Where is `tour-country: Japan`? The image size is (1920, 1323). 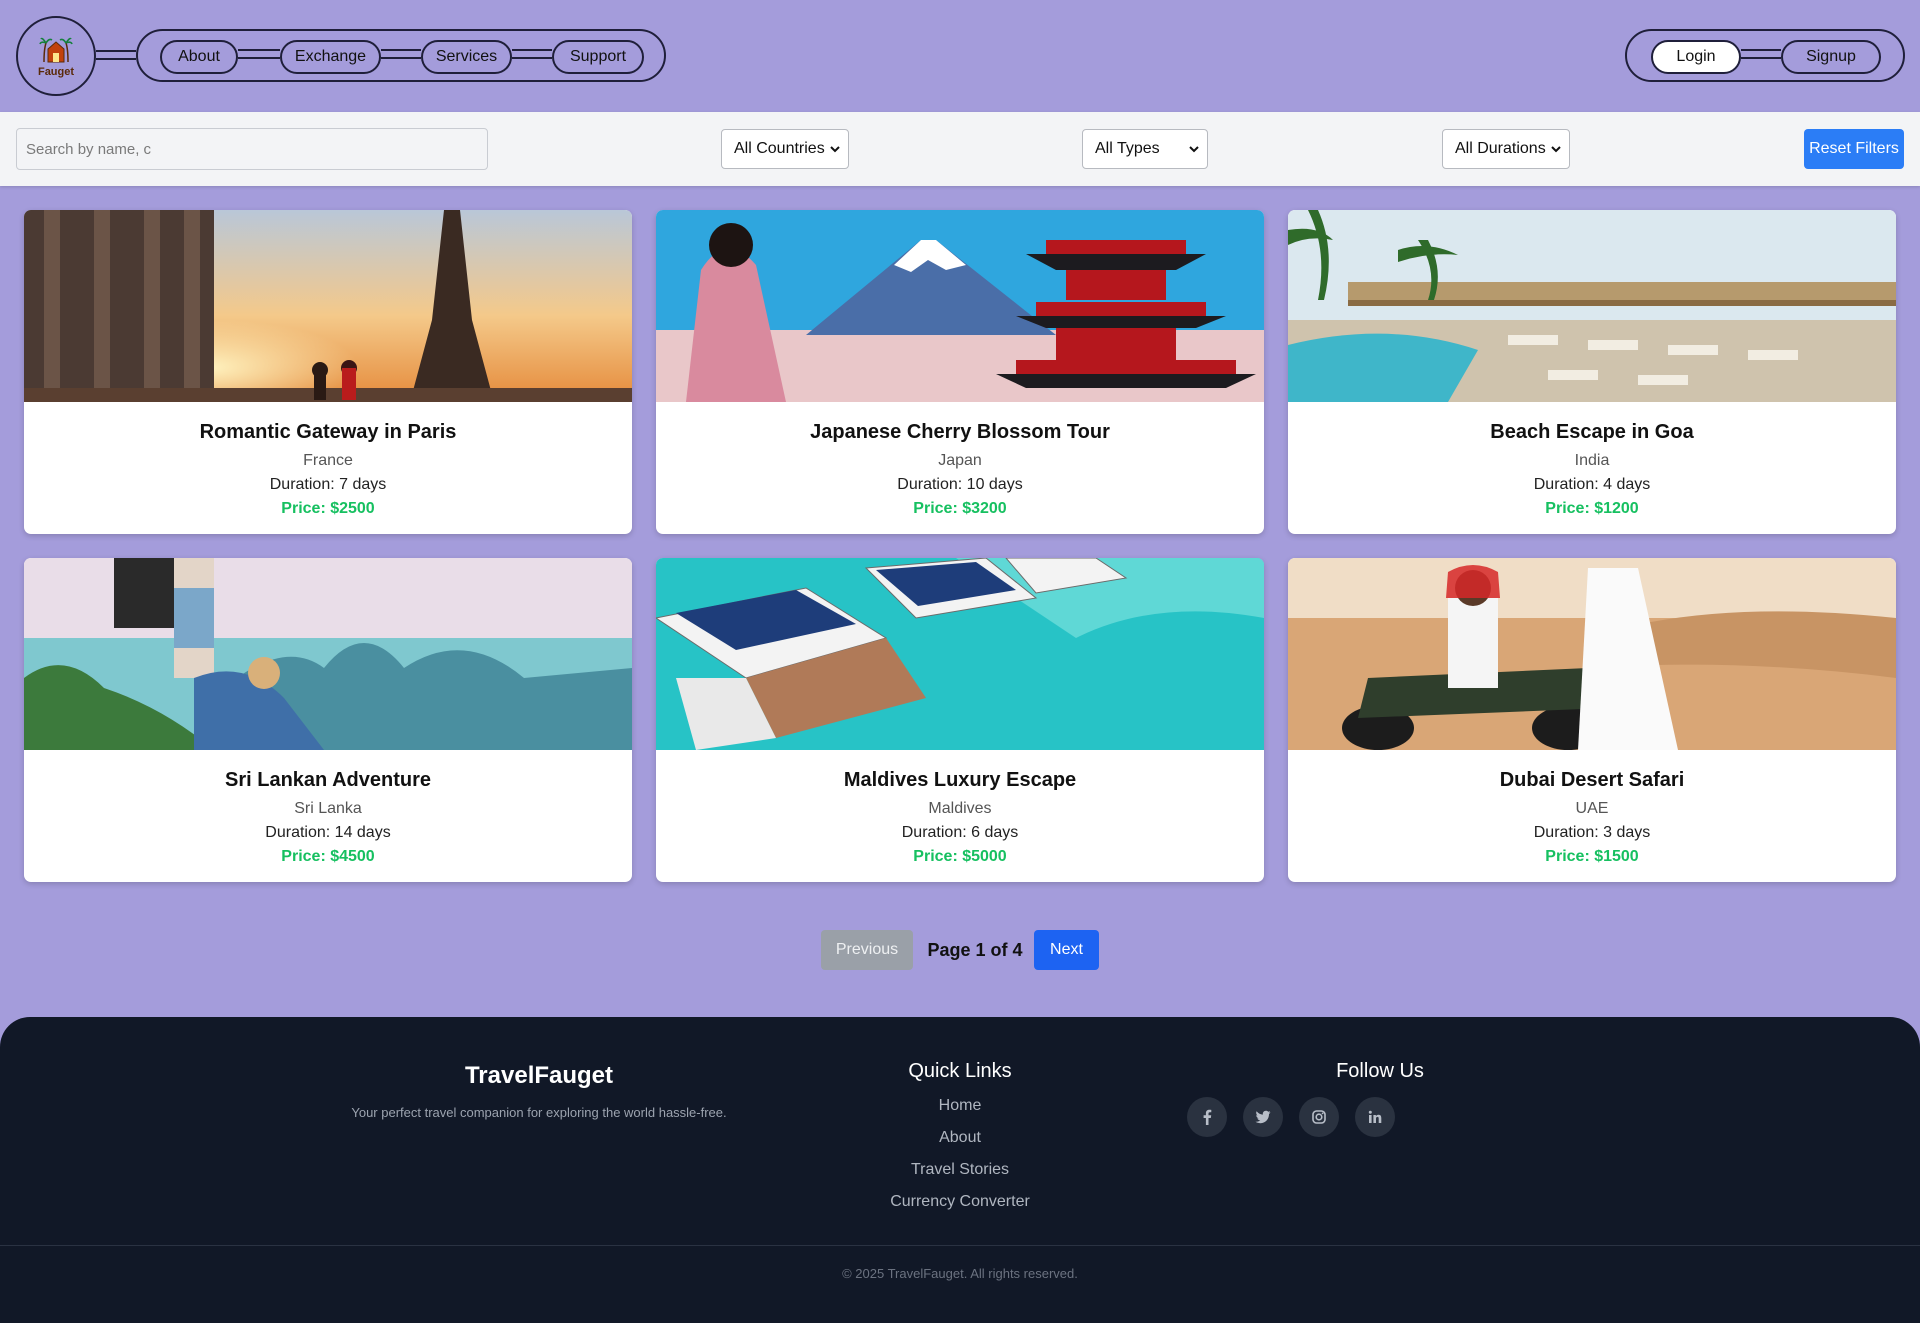 tour-country: Japan is located at coordinates (960, 460).